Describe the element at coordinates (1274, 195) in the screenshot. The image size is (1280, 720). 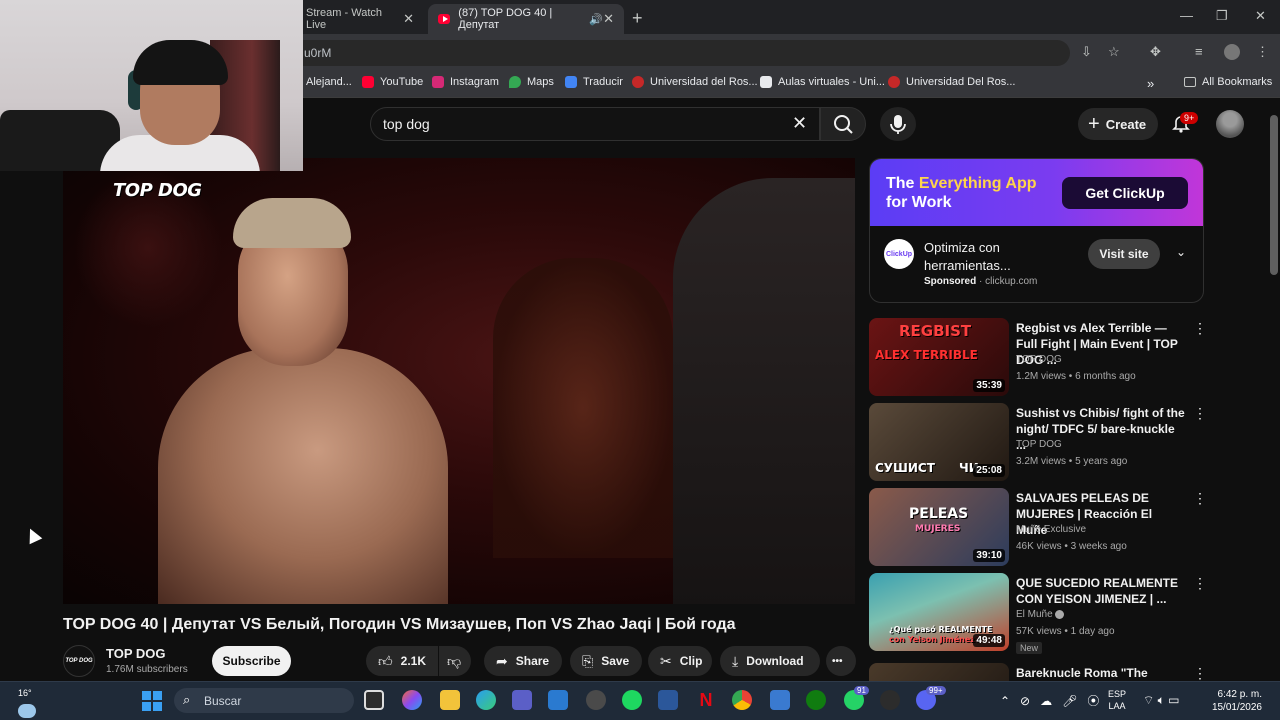
I see `page-scrollbar-thumb` at that location.